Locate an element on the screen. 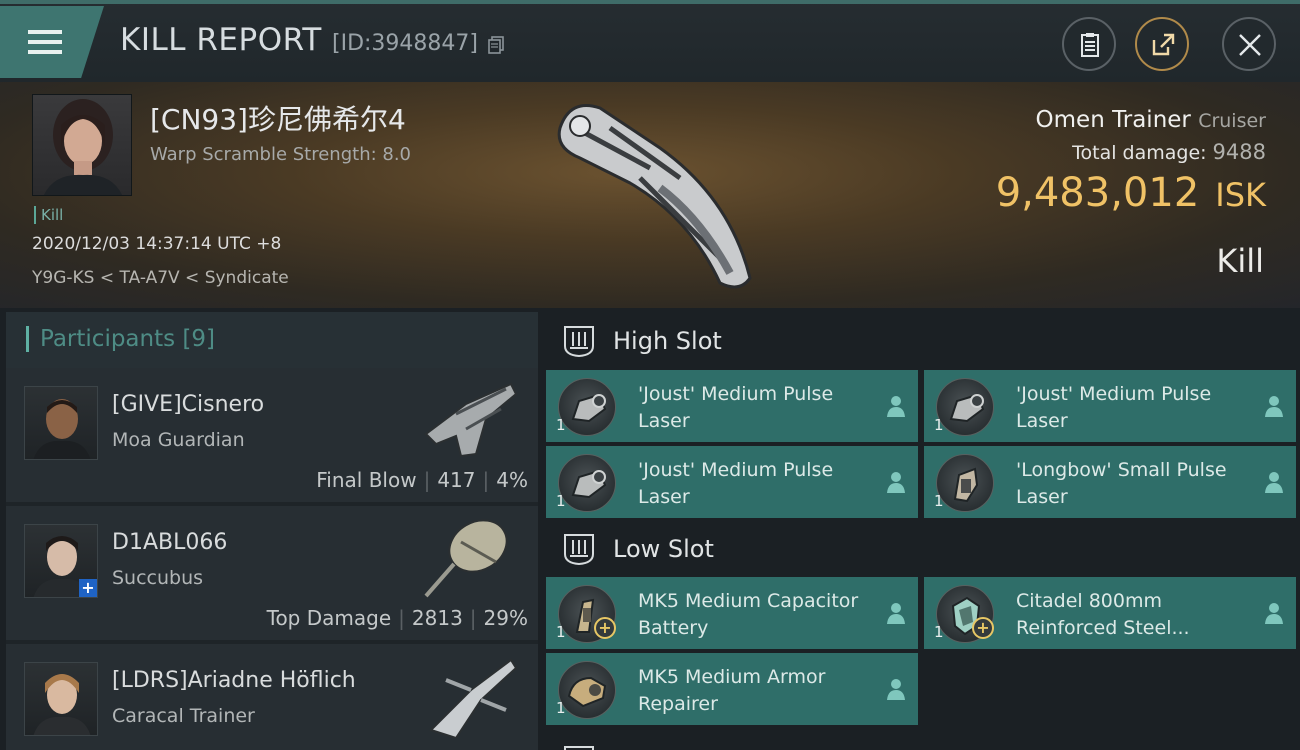  close-icon is located at coordinates (1250, 45).